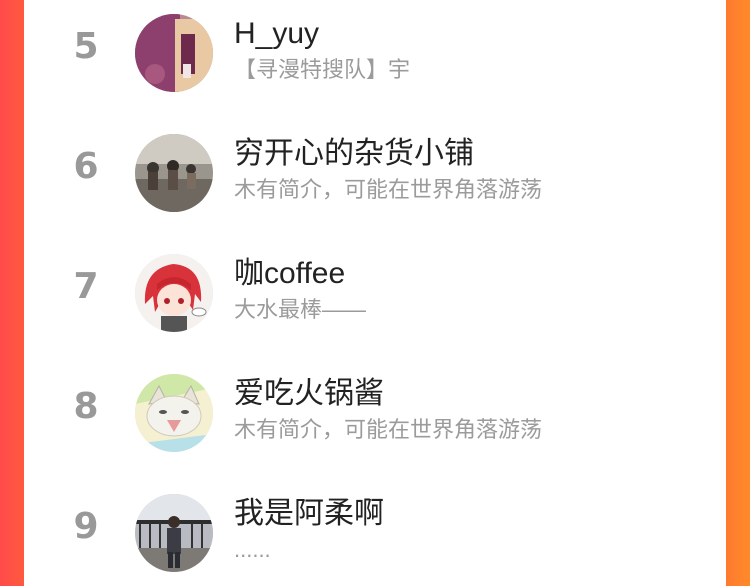 The image size is (750, 586). Describe the element at coordinates (174, 293) in the screenshot. I see `anime-girl-avatar-icon` at that location.